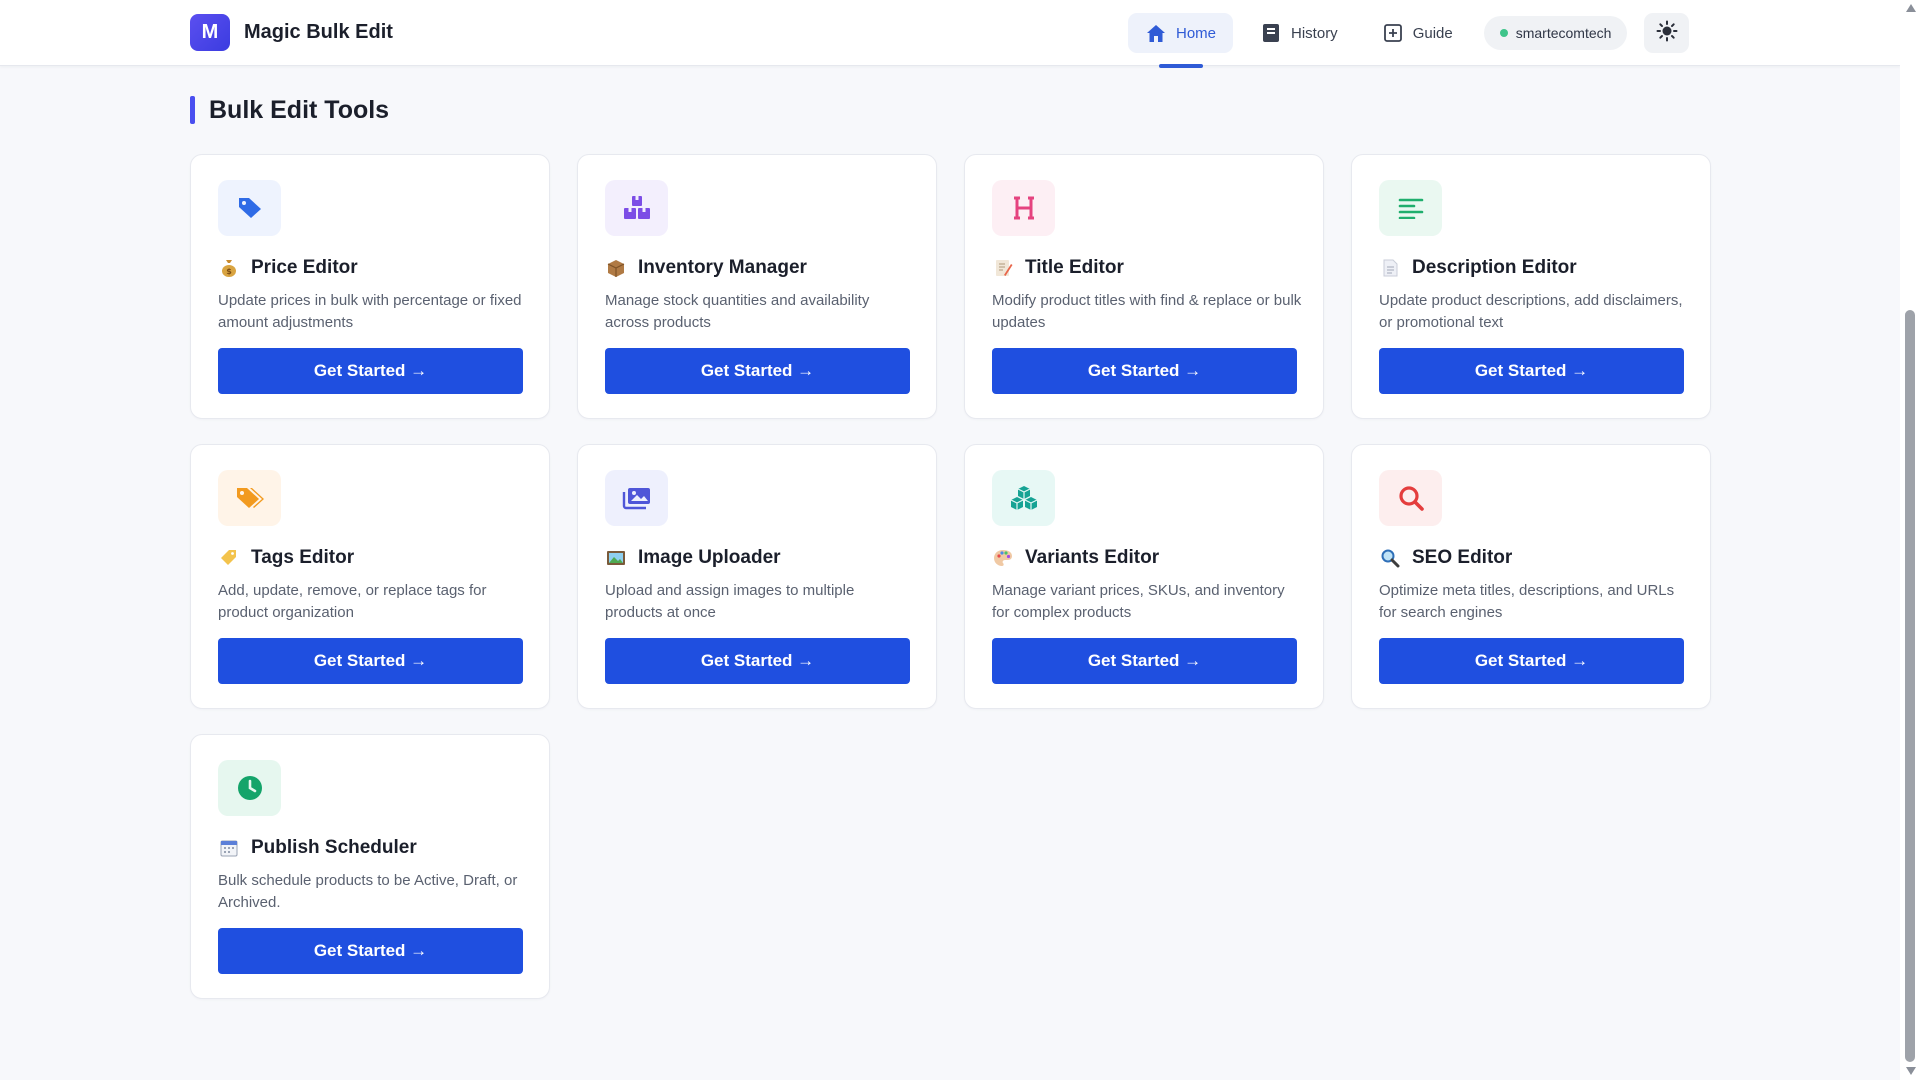 This screenshot has width=1920, height=1080. I want to click on card-title: Inventory Manager, so click(706, 268).